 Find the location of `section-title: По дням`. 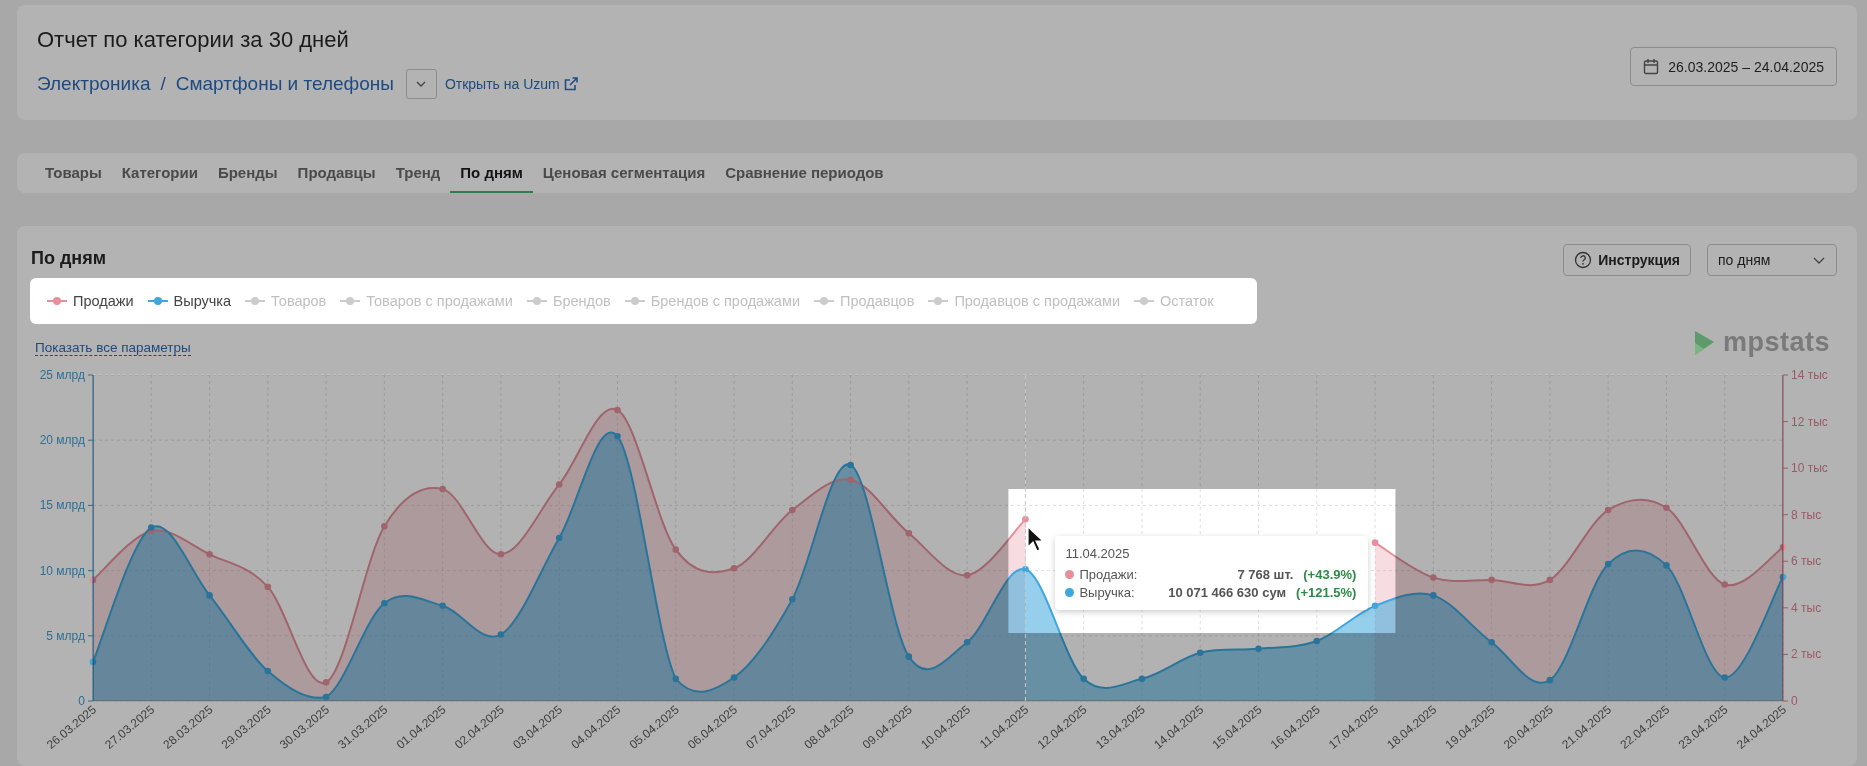

section-title: По дням is located at coordinates (69, 259).